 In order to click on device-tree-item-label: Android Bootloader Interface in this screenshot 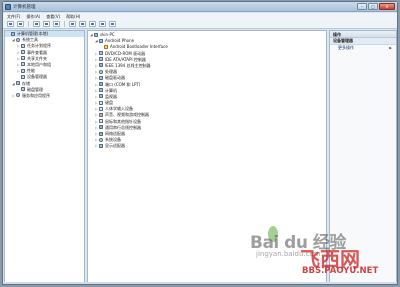, I will do `click(139, 47)`.